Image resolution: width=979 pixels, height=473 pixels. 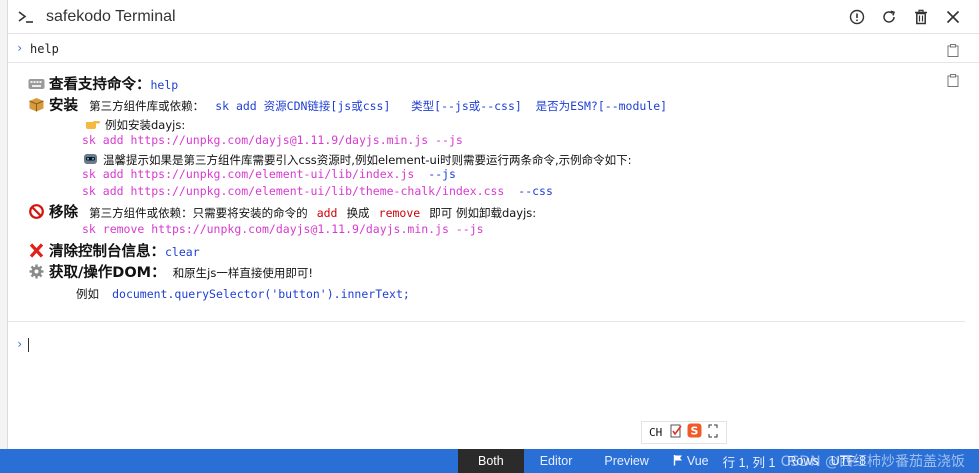 I want to click on remove-keyword-add: add, so click(x=327, y=213).